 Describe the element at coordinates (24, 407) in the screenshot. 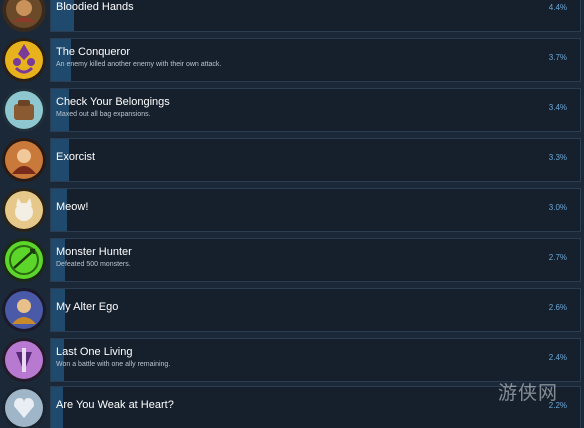

I see `weak-at-heart-badge-icon` at that location.